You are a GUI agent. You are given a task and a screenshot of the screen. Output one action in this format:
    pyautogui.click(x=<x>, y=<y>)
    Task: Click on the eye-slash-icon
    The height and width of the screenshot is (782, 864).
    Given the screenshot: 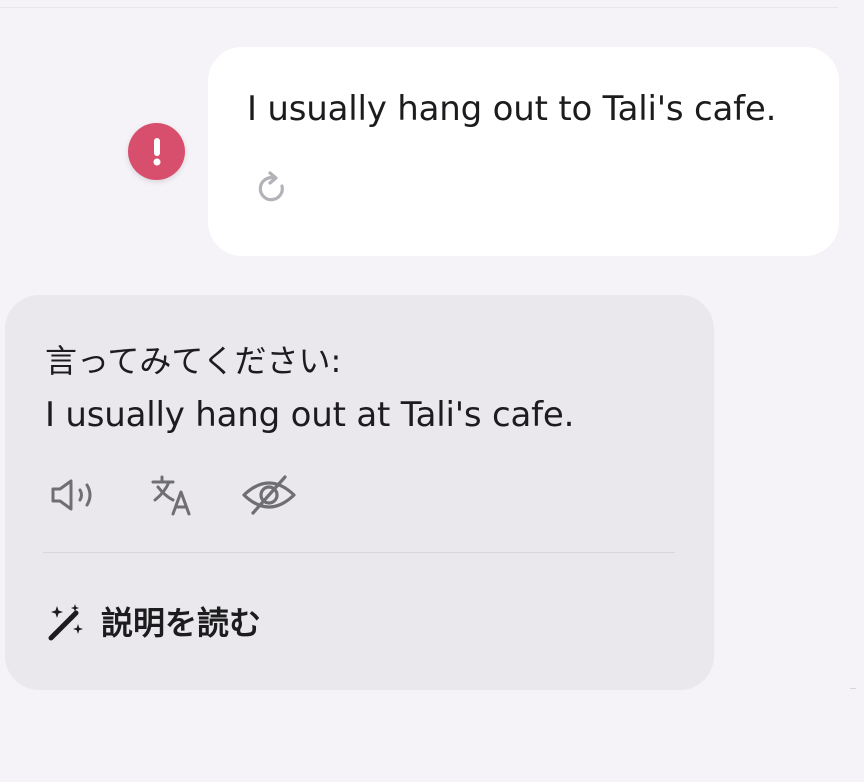 What is the action you would take?
    pyautogui.click(x=269, y=495)
    